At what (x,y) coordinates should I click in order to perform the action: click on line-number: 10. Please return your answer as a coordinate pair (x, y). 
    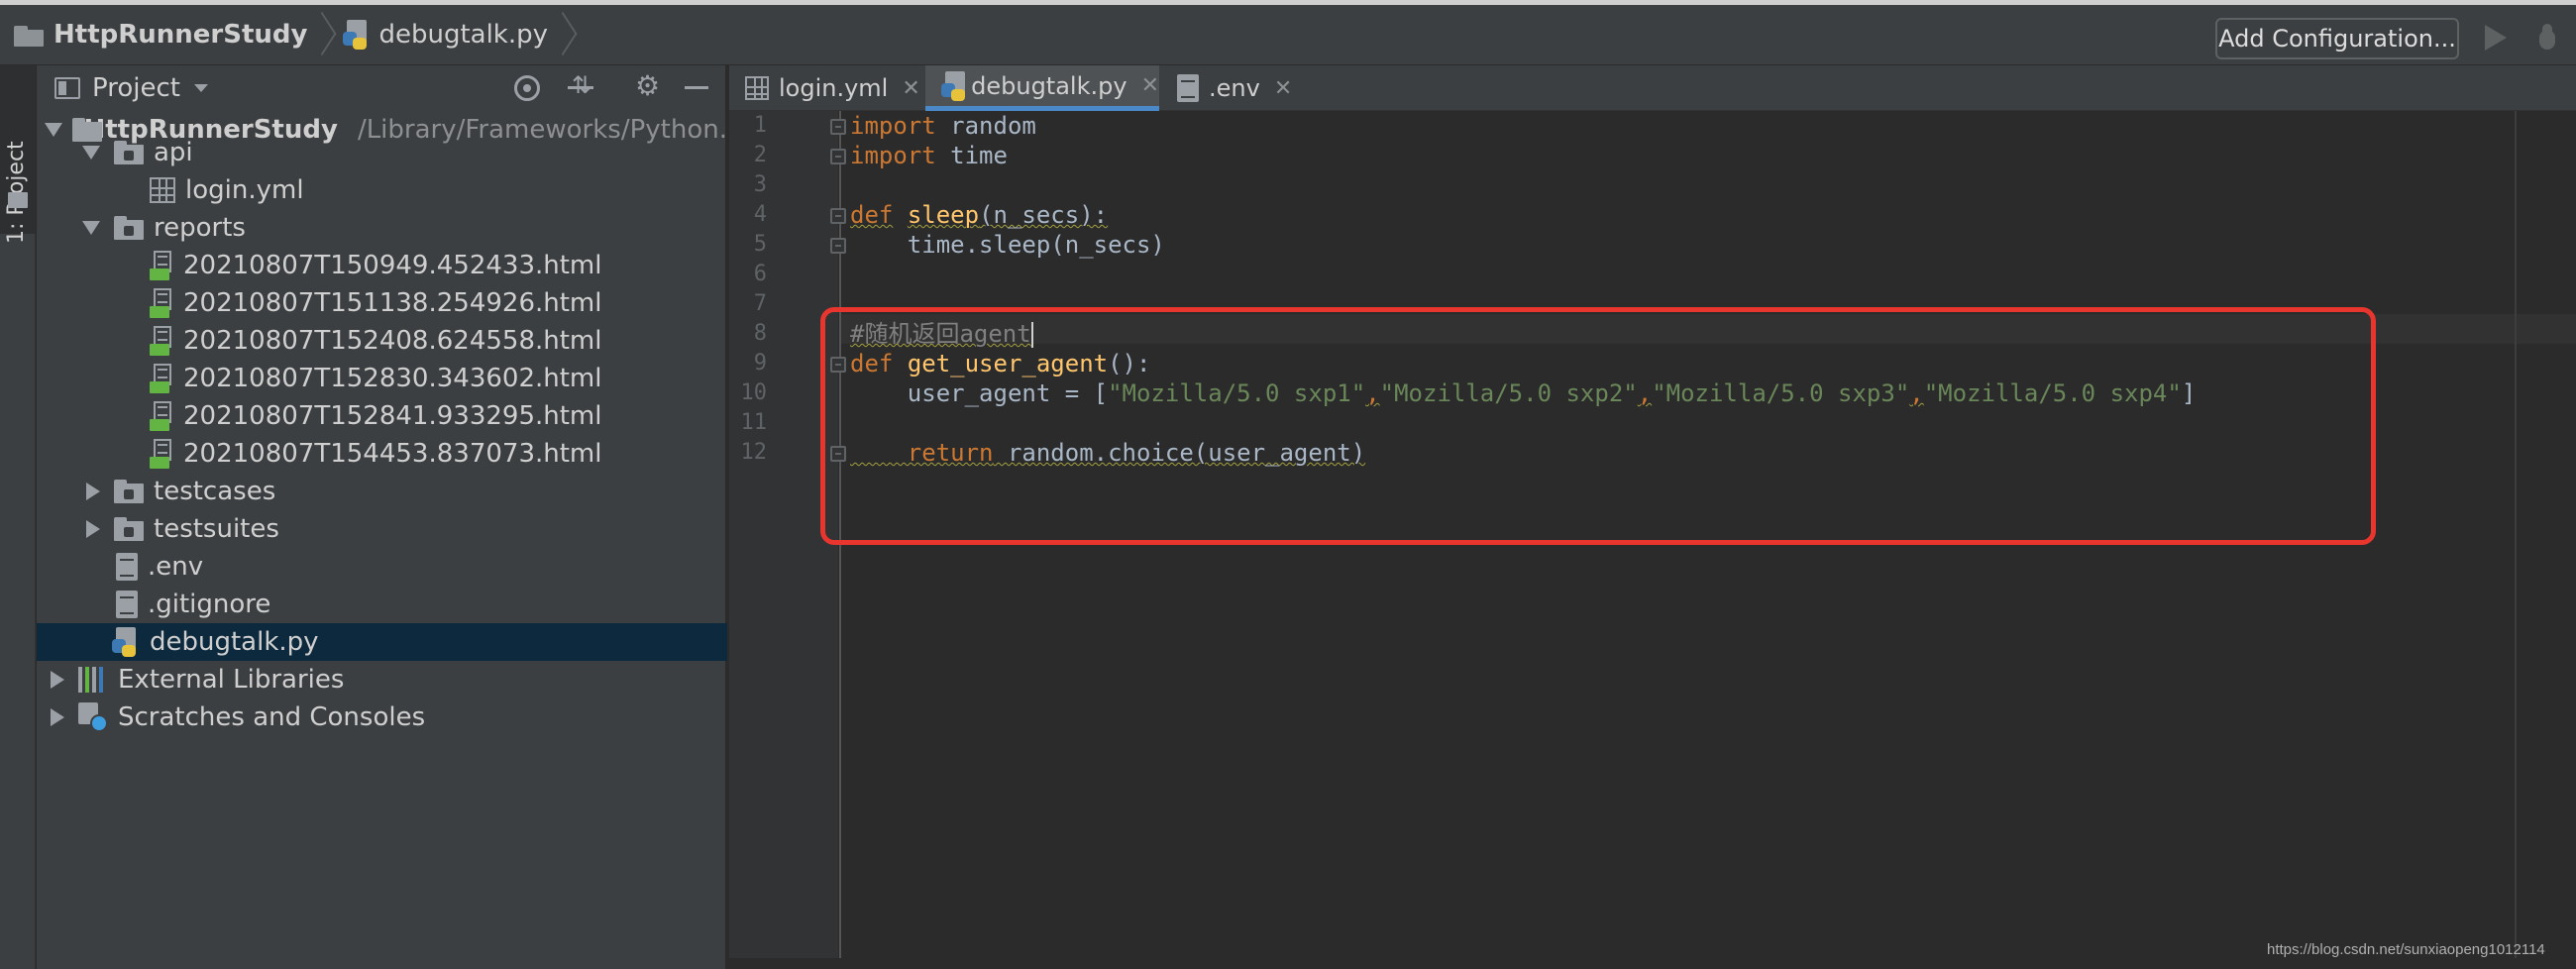
    Looking at the image, I should click on (754, 393).